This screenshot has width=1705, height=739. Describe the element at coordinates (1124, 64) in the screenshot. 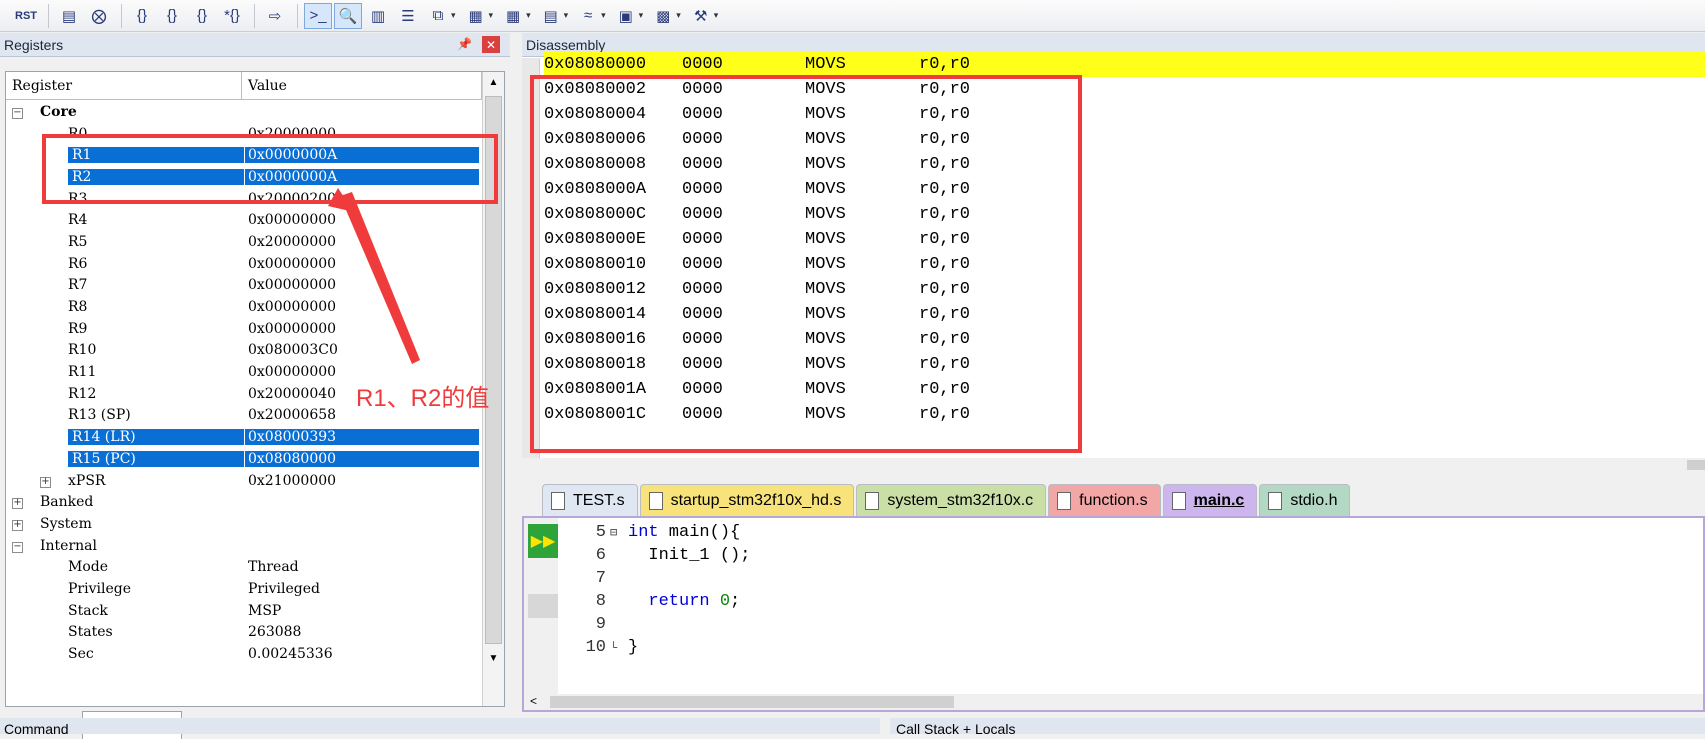

I see `disassembly-line: 0x08080000 0000 MOVS r0,r0` at that location.